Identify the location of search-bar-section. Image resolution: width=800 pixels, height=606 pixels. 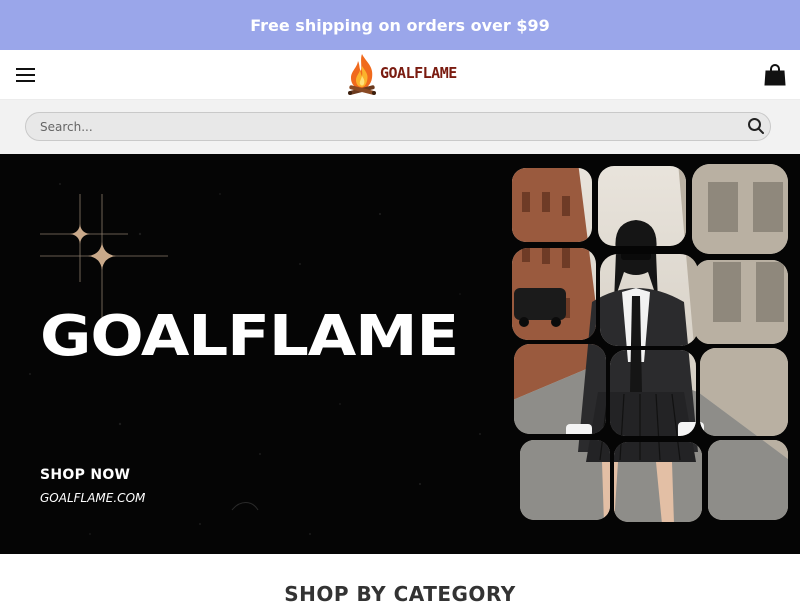
(400, 127).